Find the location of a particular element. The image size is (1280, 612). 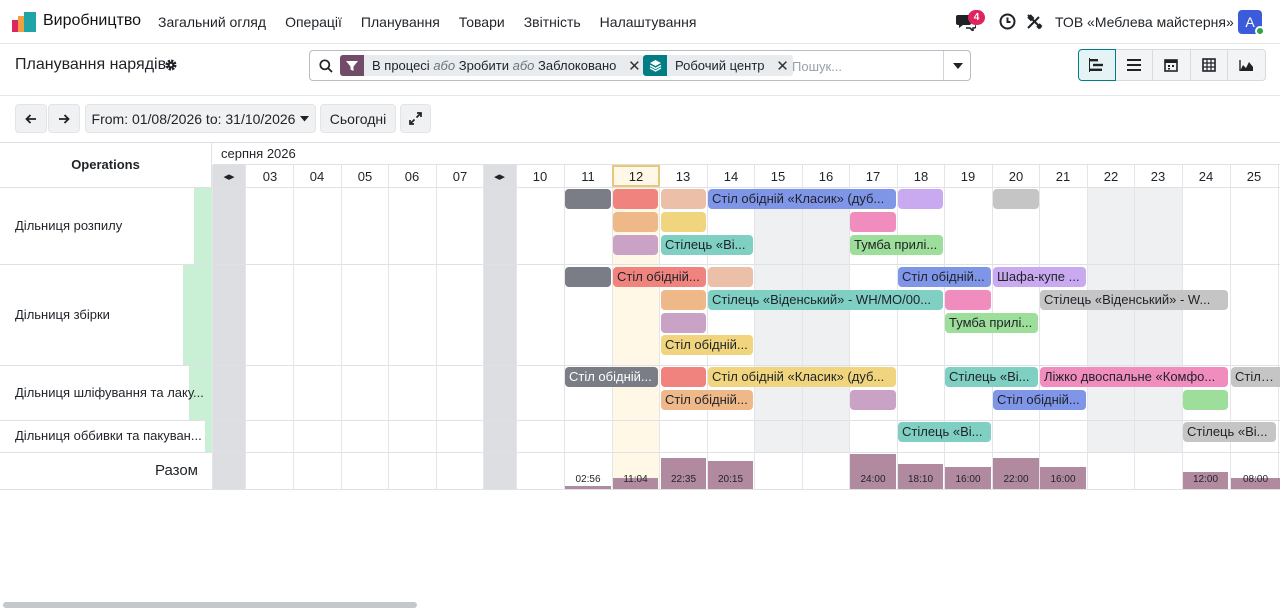

search-icon is located at coordinates (326, 66).